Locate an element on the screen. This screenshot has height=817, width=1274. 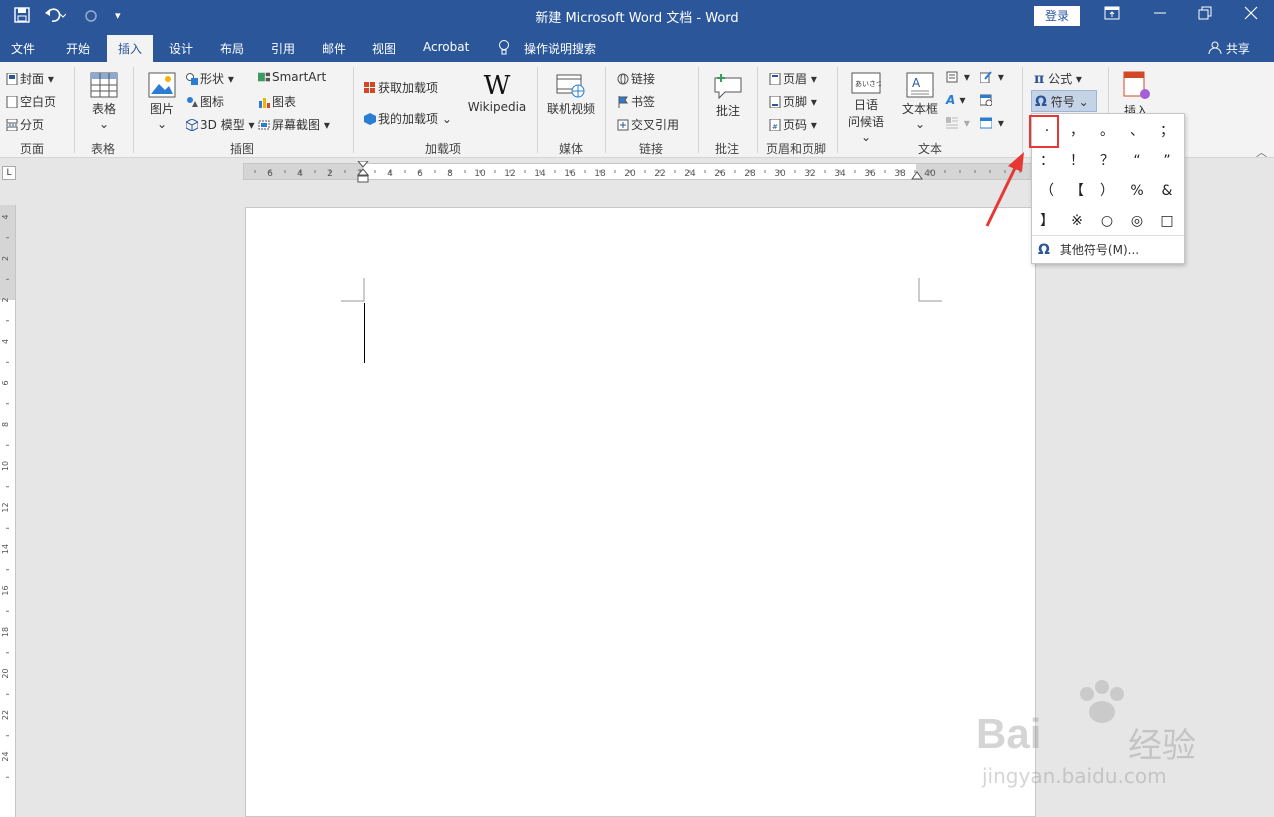
symbol-cell: 。 is located at coordinates (1107, 131).